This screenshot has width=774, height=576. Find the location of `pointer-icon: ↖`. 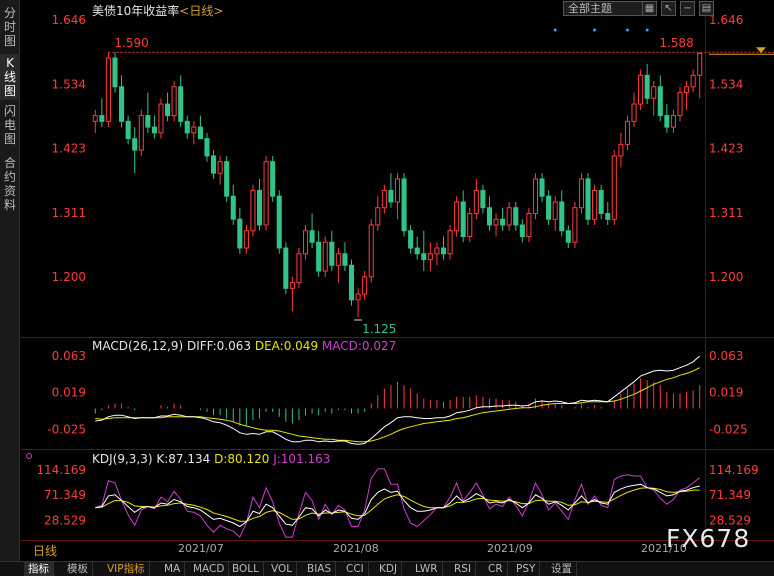

pointer-icon: ↖ is located at coordinates (668, 8).